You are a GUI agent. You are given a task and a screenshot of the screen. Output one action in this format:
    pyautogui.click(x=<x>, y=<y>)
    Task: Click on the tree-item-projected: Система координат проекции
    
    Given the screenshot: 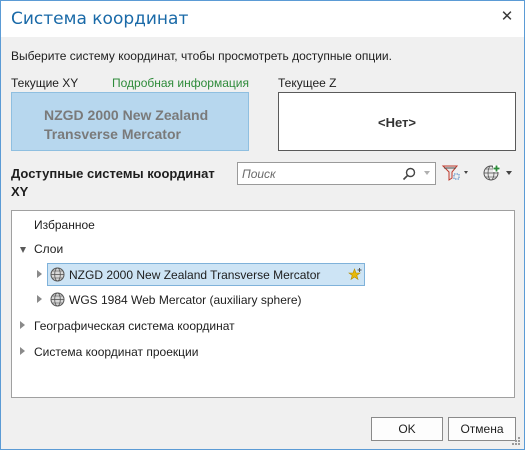 What is the action you would take?
    pyautogui.click(x=116, y=352)
    